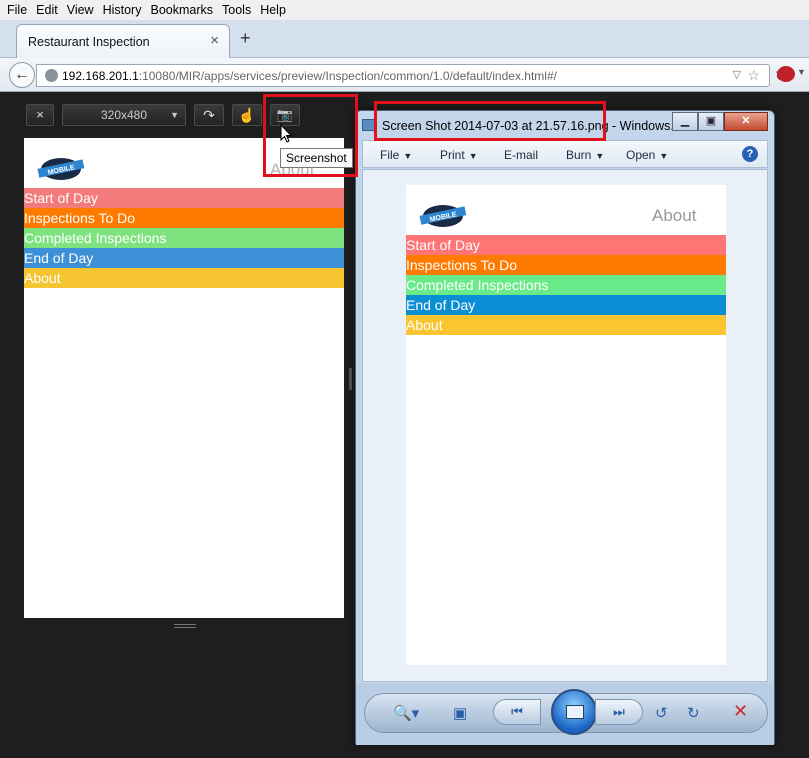  What do you see at coordinates (51, 75) in the screenshot?
I see `globe-icon` at bounding box center [51, 75].